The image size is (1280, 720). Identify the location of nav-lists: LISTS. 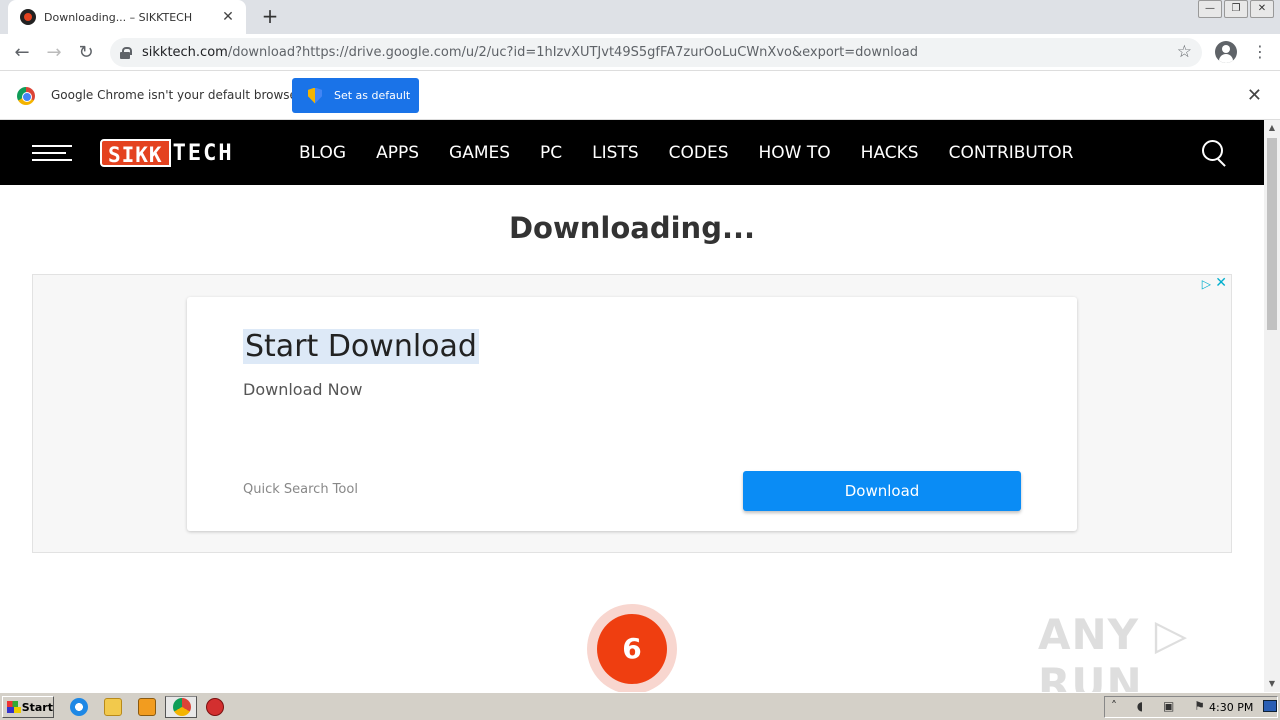
(615, 153).